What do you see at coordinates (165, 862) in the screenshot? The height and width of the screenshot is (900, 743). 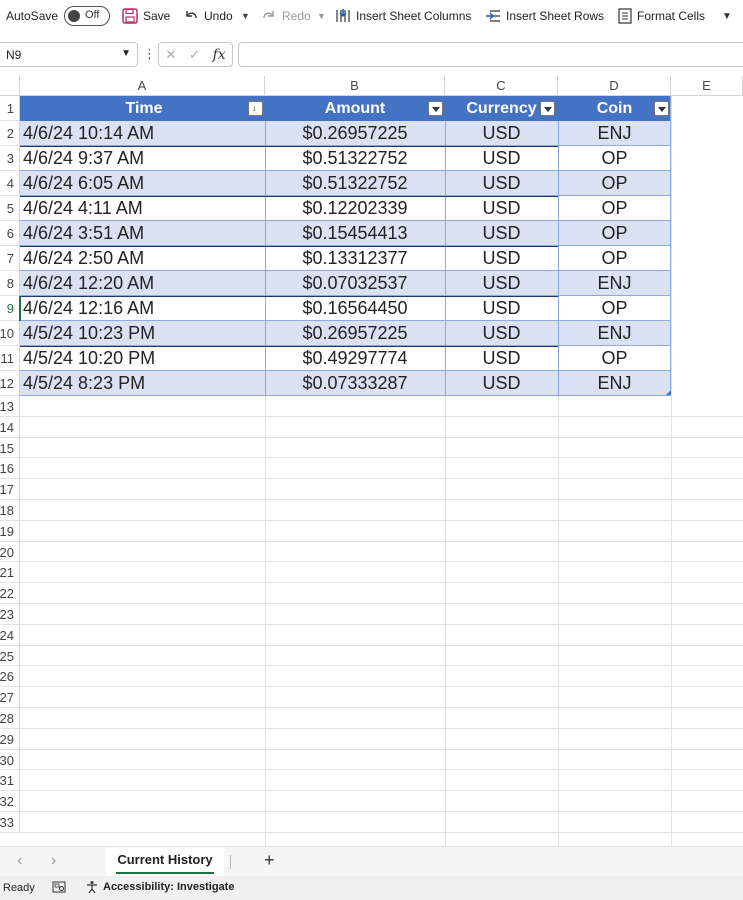 I see `sheet-tab-current-history: Current History` at bounding box center [165, 862].